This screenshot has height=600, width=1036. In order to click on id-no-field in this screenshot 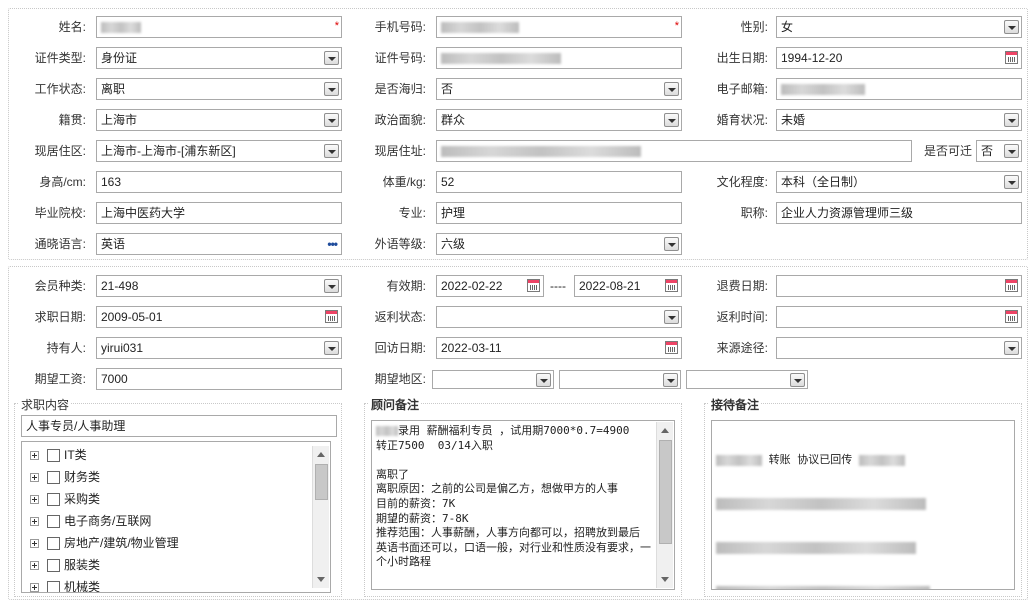, I will do `click(559, 58)`.